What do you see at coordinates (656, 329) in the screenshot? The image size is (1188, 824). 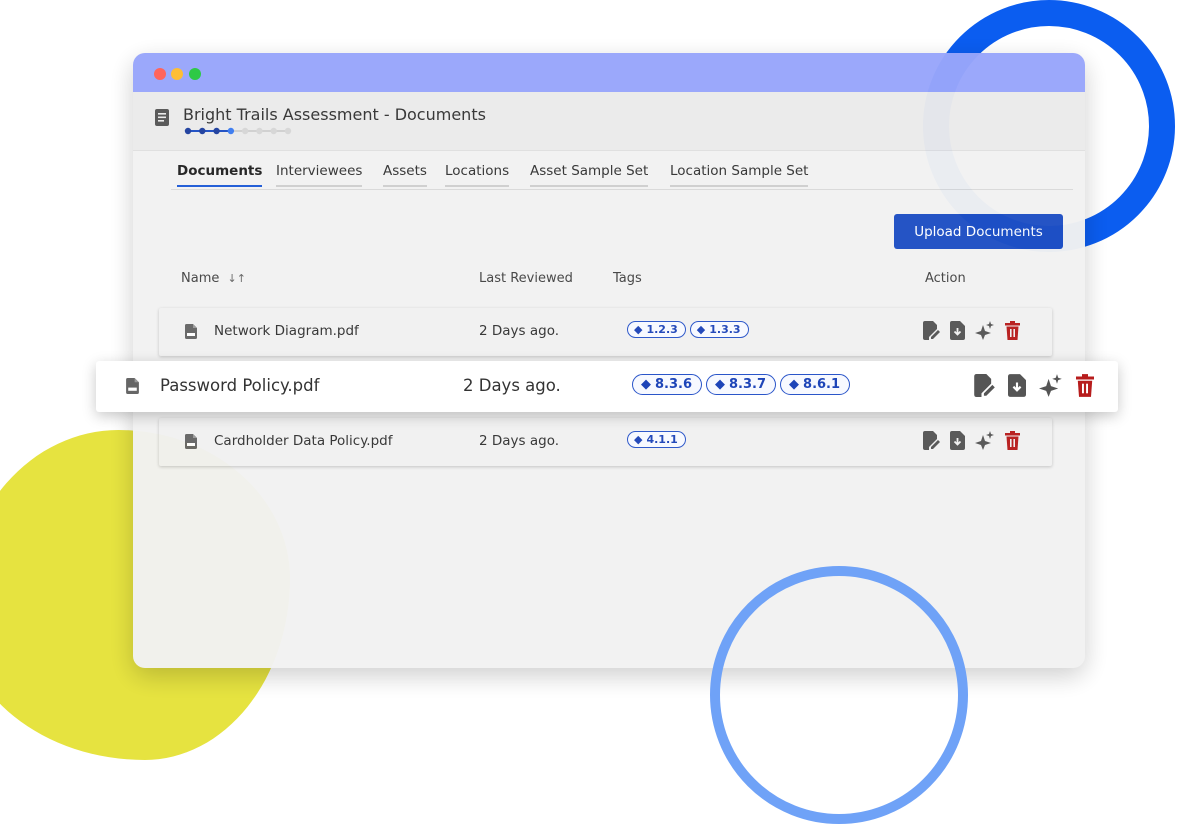 I see `tag-badge: ◆ 1.2.3` at bounding box center [656, 329].